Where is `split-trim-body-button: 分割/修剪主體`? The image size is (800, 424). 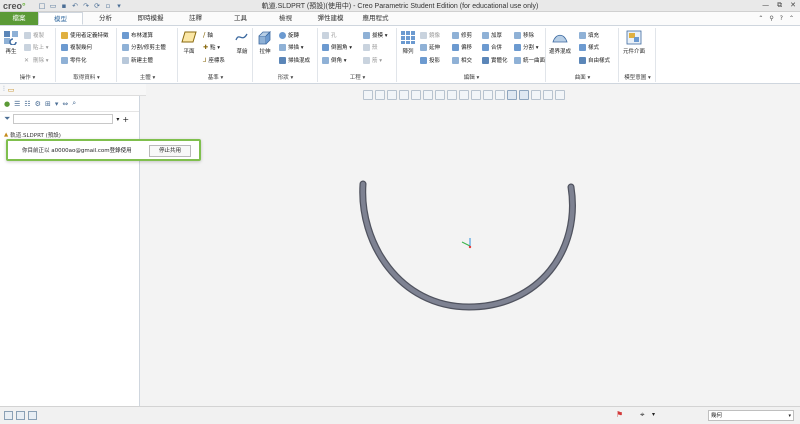 split-trim-body-button: 分割/修剪主體 is located at coordinates (144, 47).